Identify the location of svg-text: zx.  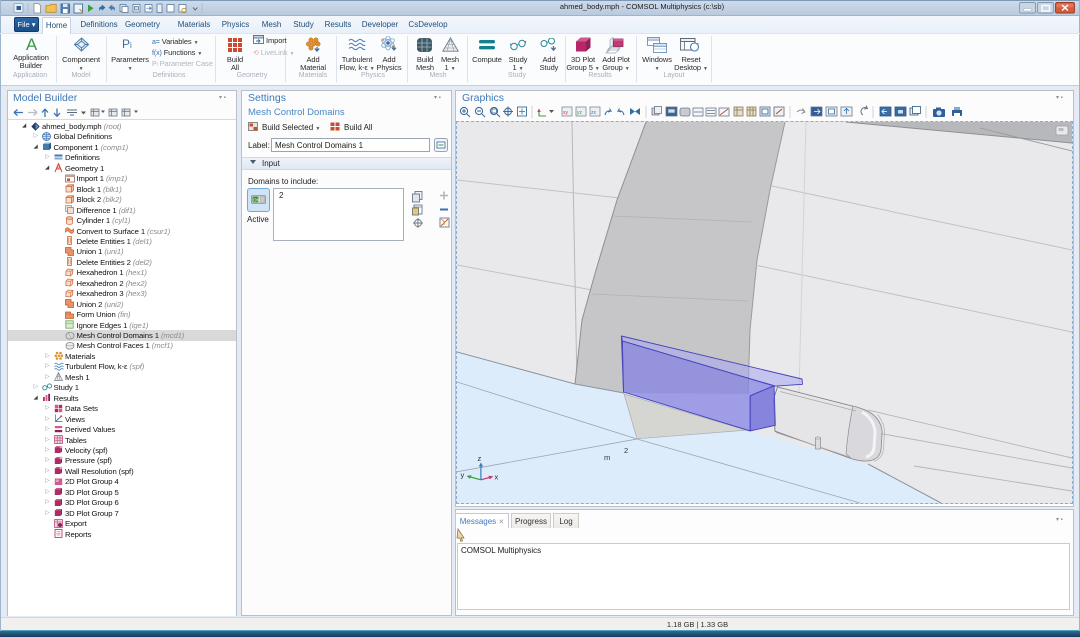
(594, 113).